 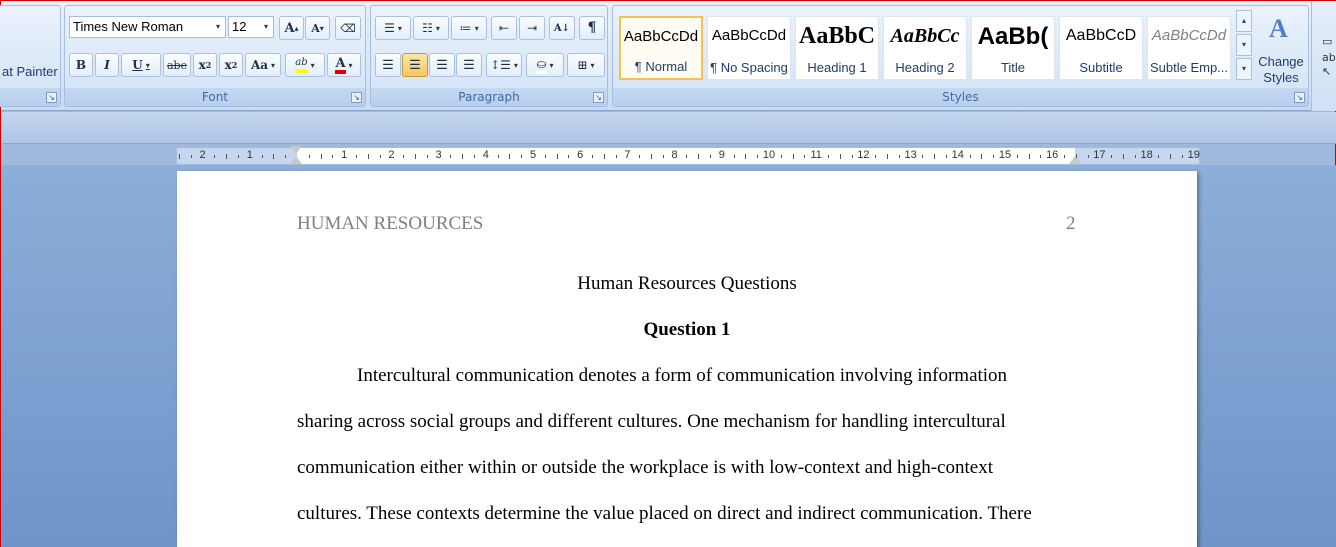 I want to click on first-line-indent-marker-icon, so click(x=296, y=150).